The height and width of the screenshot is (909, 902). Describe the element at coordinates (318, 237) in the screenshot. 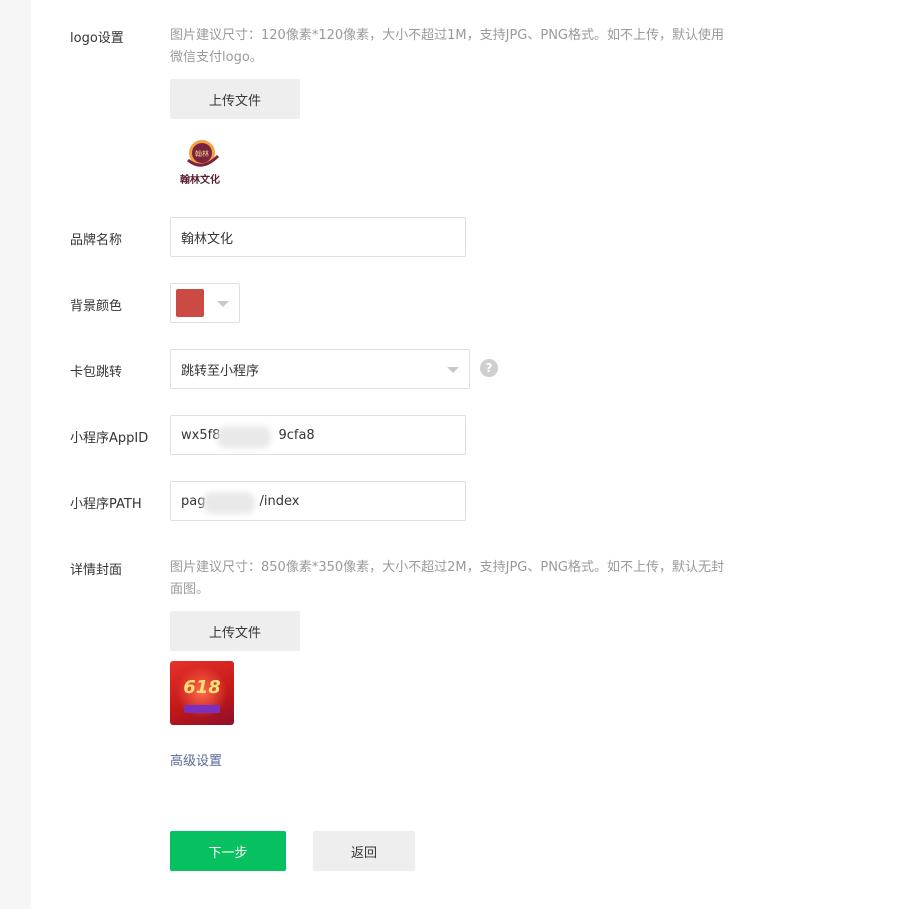

I see `brand-name-input: 翰林文化` at that location.